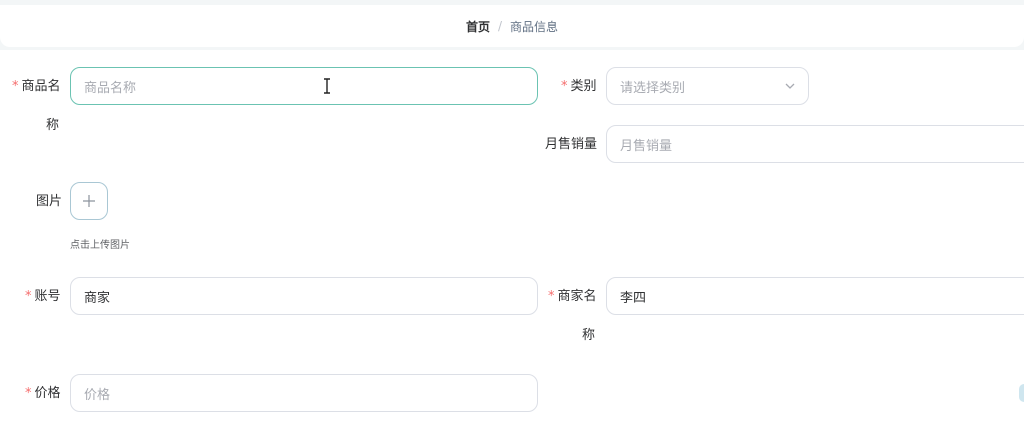 The image size is (1024, 439). Describe the element at coordinates (653, 88) in the screenshot. I see `category-placeholder: 请选择类别` at that location.